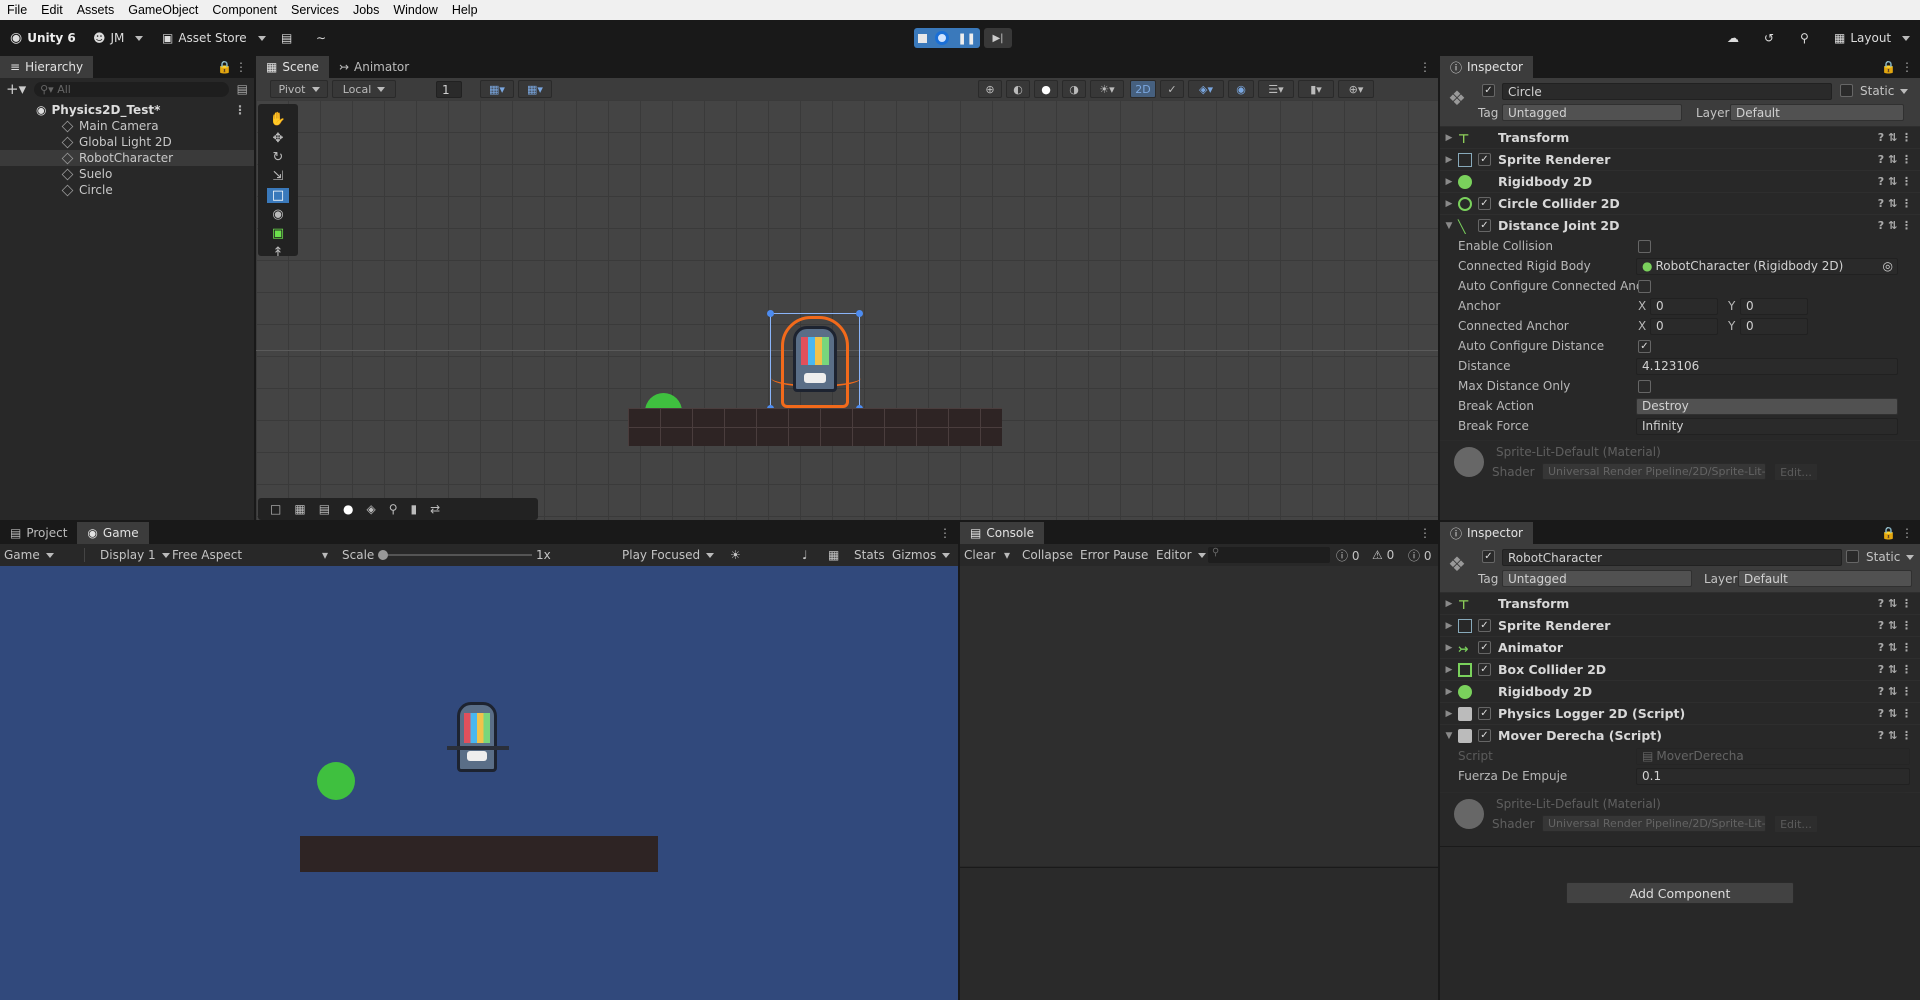 Image resolution: width=1920 pixels, height=1000 pixels. Describe the element at coordinates (1672, 557) in the screenshot. I see `object-name-input: RobotCharacter` at that location.